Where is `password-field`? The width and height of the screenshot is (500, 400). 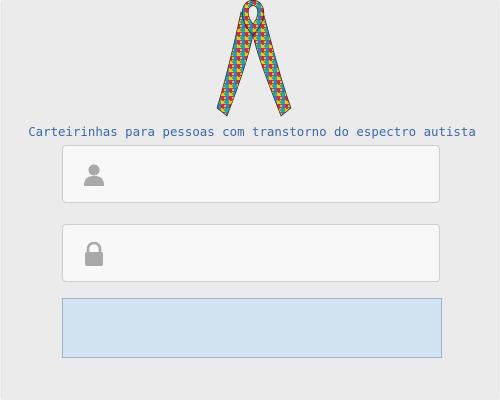 password-field is located at coordinates (251, 253).